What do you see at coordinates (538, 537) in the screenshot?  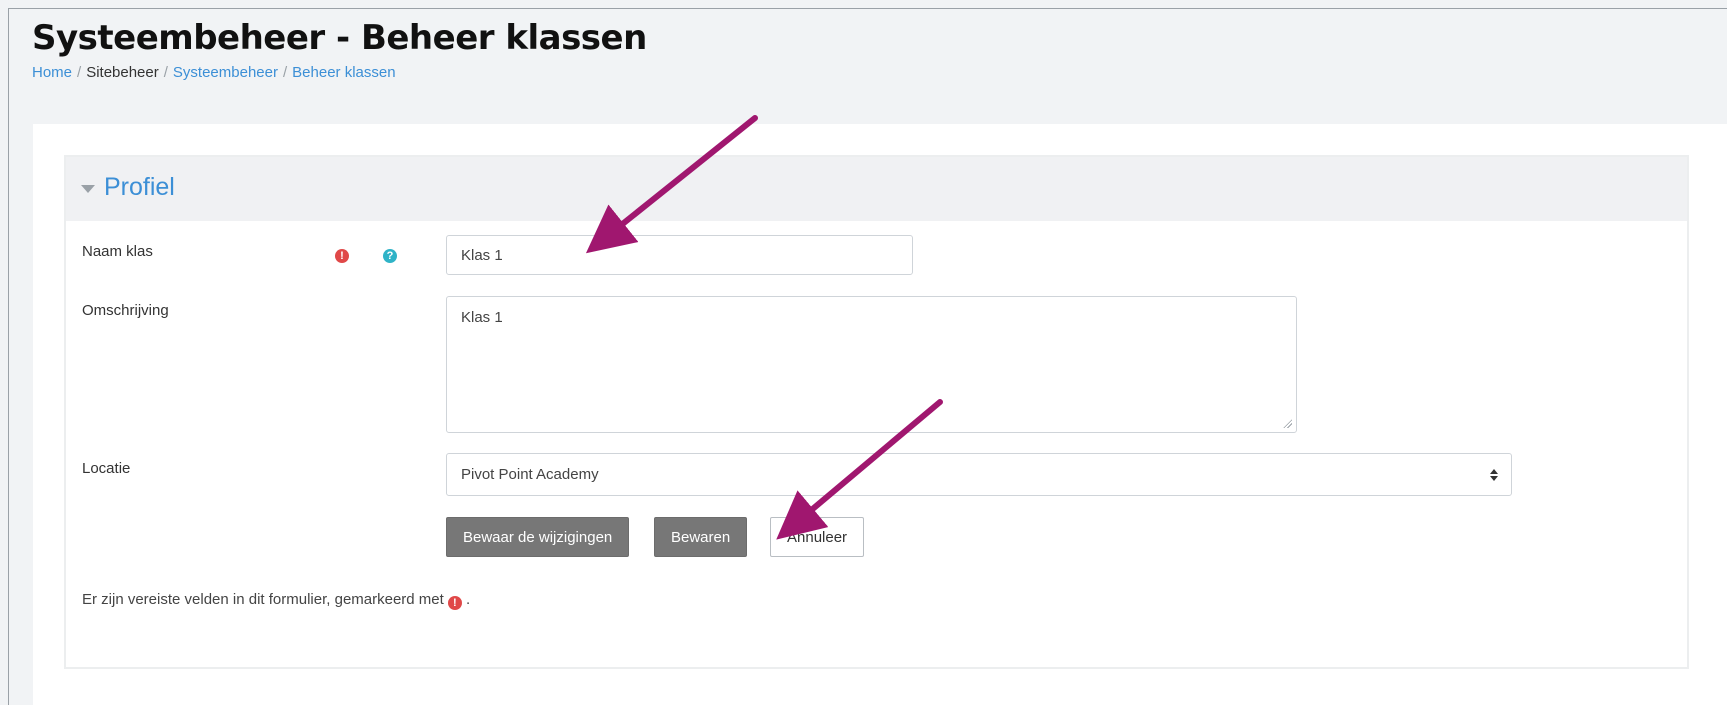 I see `save-changes-button: Bewaar de wijzigingen` at bounding box center [538, 537].